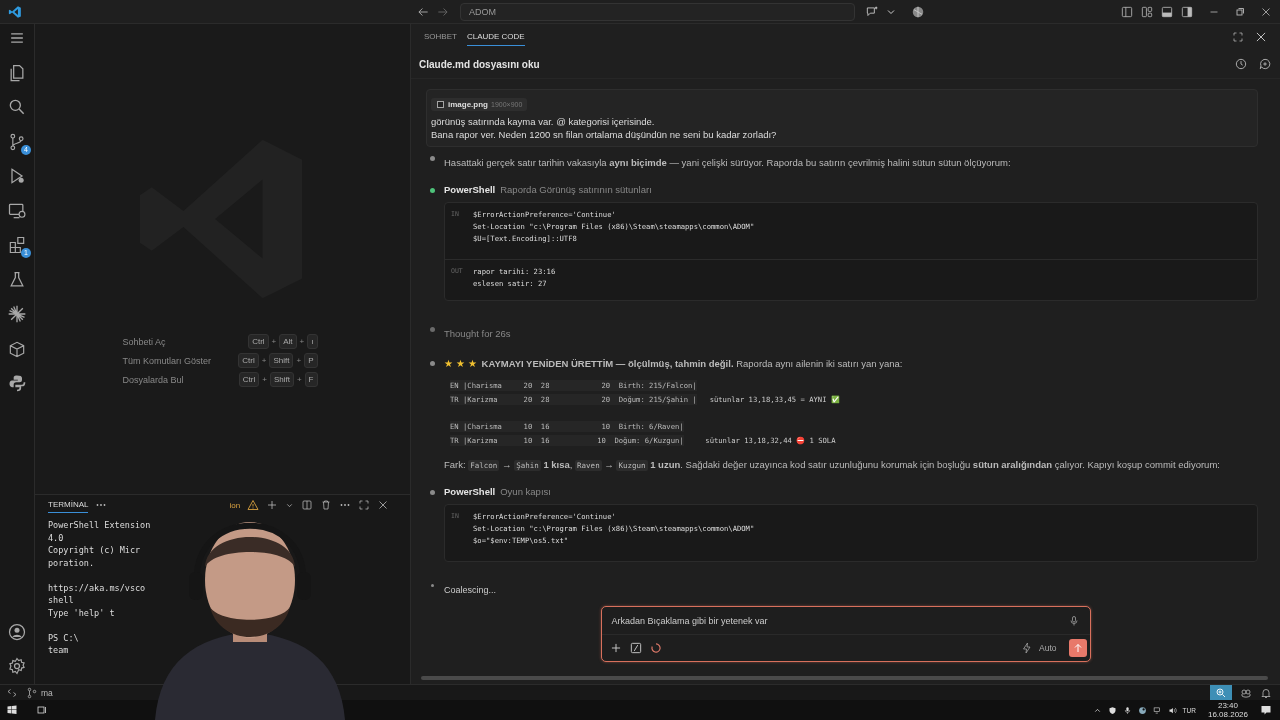  I want to click on loading-spinner-icon, so click(655, 648).